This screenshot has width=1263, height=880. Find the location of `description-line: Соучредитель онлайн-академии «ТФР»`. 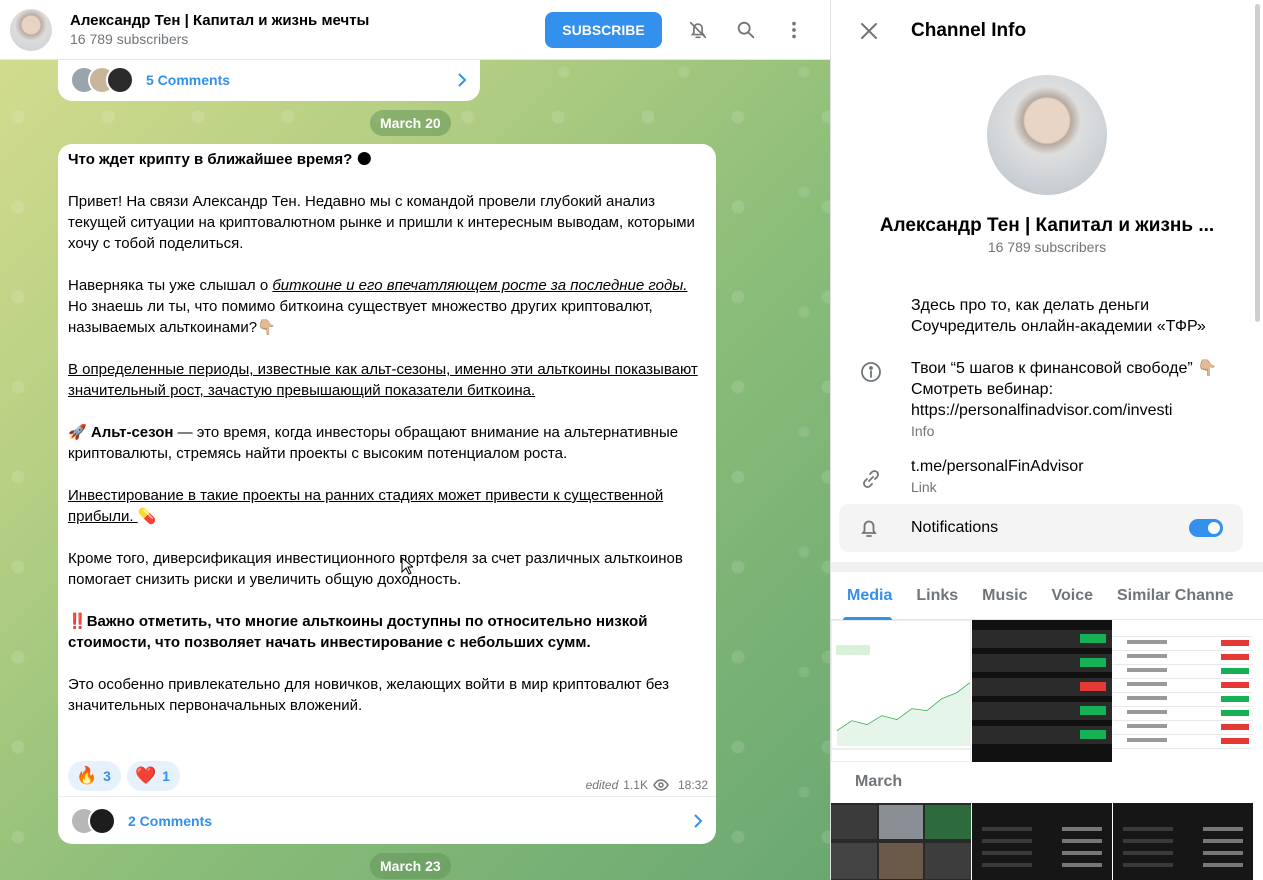

description-line: Соучредитель онлайн-академии «ТФР» is located at coordinates (1058, 326).